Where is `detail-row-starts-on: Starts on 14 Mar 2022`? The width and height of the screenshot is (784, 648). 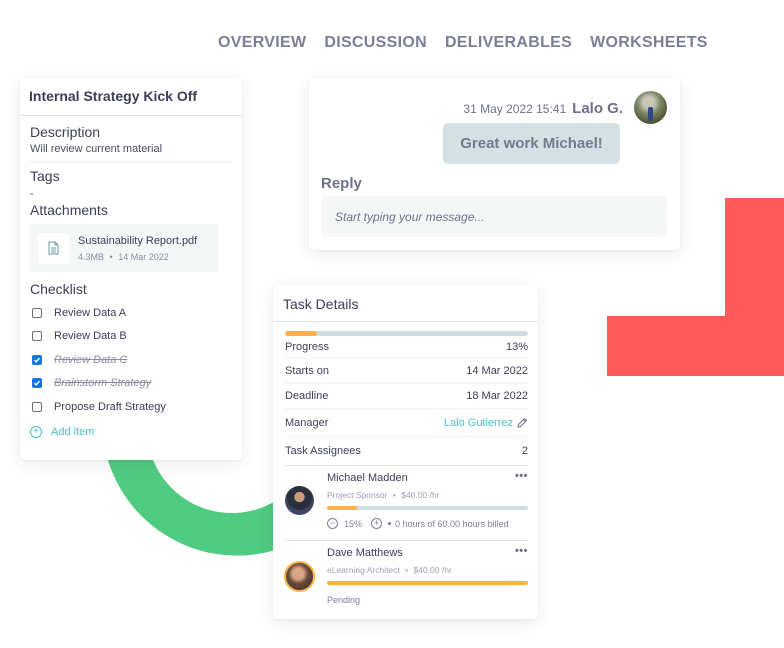 detail-row-starts-on: Starts on 14 Mar 2022 is located at coordinates (406, 371).